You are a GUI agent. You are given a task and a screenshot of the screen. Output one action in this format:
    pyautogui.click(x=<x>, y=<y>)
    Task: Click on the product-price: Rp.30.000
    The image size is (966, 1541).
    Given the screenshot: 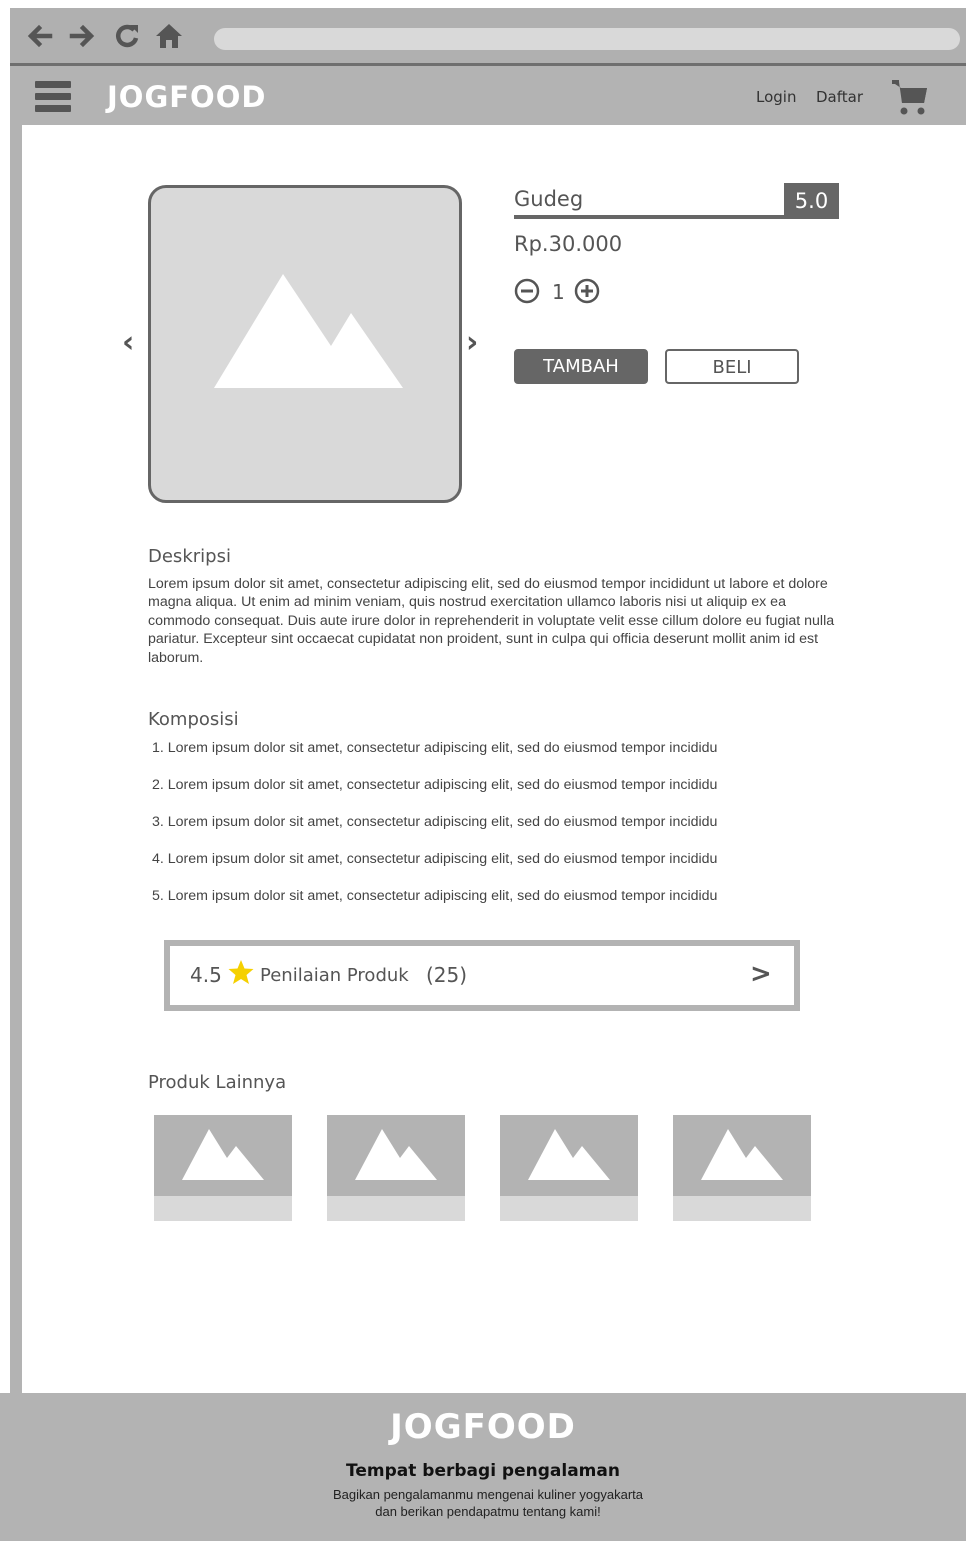 What is the action you would take?
    pyautogui.click(x=568, y=244)
    